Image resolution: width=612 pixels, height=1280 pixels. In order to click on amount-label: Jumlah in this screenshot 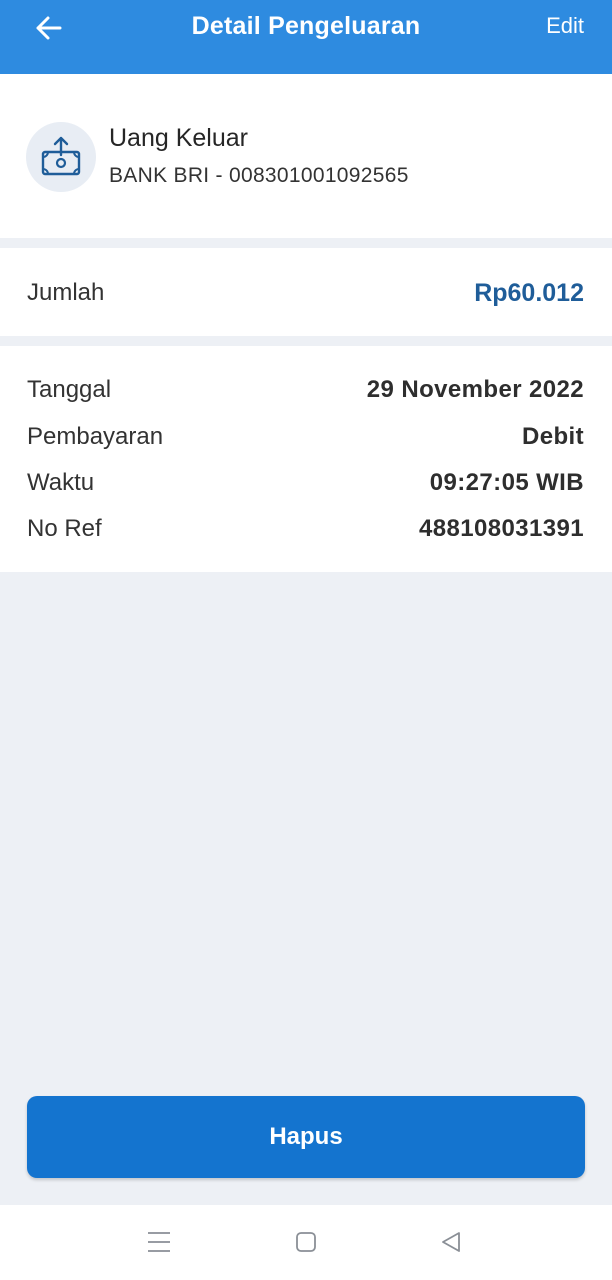, I will do `click(66, 292)`.